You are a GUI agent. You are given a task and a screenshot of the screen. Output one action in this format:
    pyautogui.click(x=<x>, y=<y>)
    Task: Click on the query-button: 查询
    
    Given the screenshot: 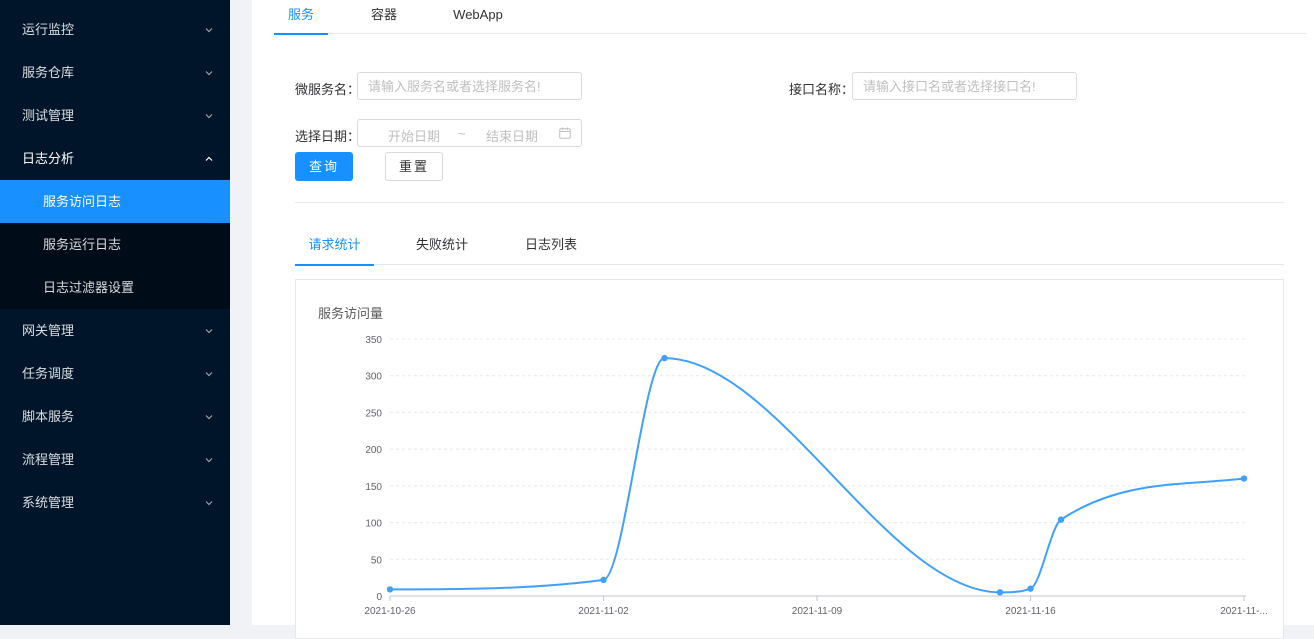 What is the action you would take?
    pyautogui.click(x=324, y=166)
    